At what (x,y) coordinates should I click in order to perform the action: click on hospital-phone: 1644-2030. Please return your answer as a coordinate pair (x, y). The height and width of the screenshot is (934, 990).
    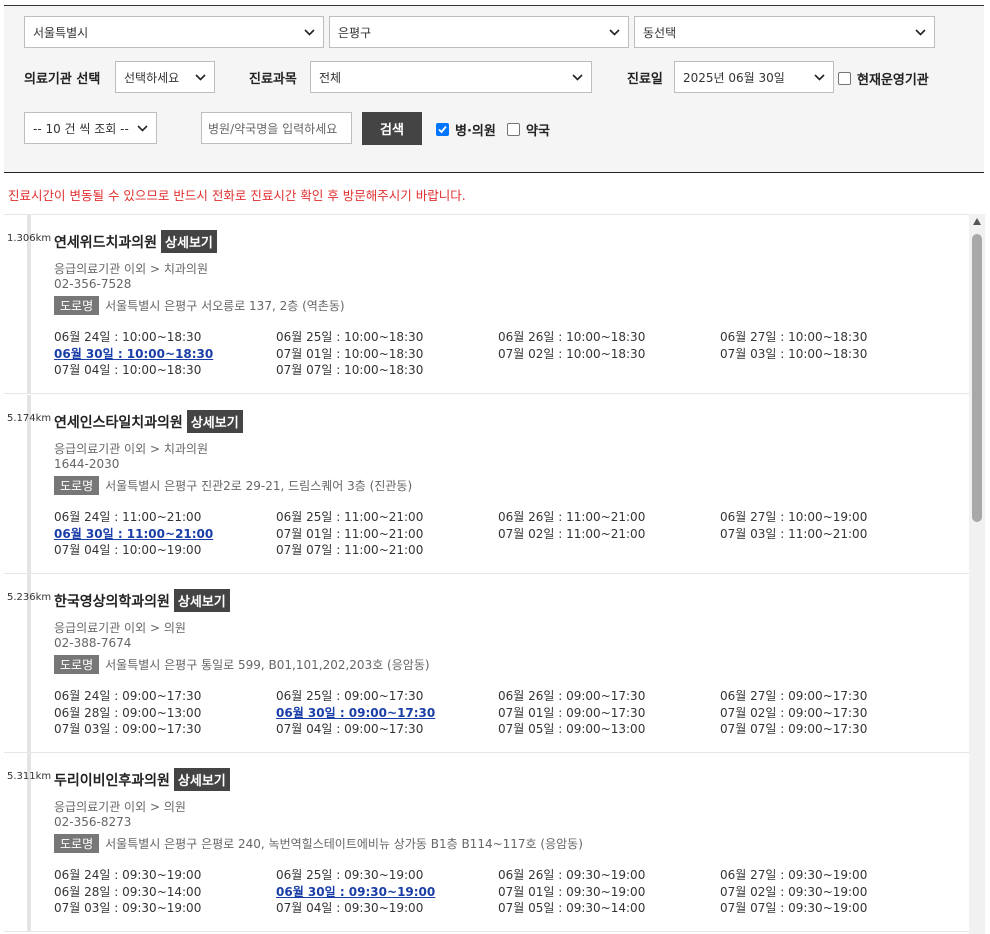
    Looking at the image, I should click on (87, 464).